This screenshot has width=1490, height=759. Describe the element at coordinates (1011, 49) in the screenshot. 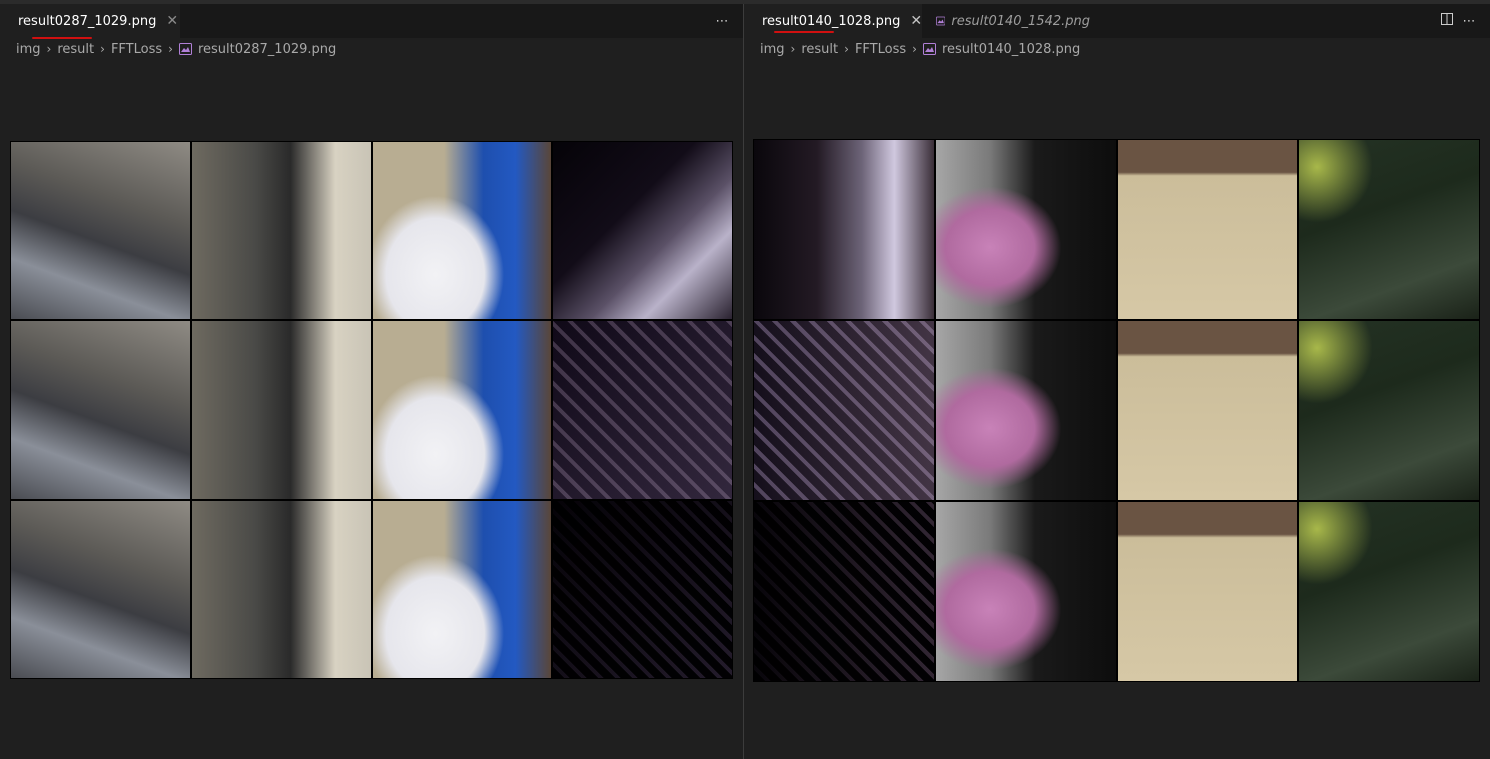

I see `breadcrumb-item-file: result0140_1028.png` at that location.